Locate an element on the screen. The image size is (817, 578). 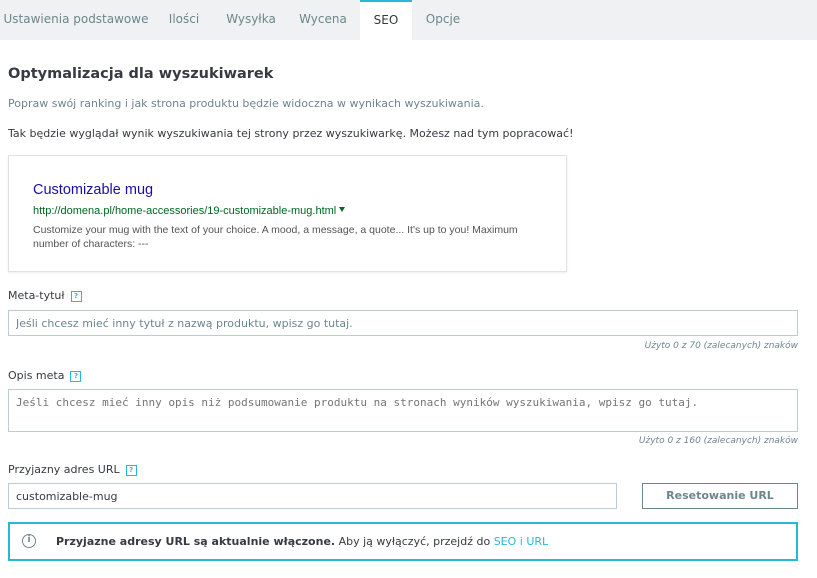
tab-quantities: Ilości is located at coordinates (184, 20).